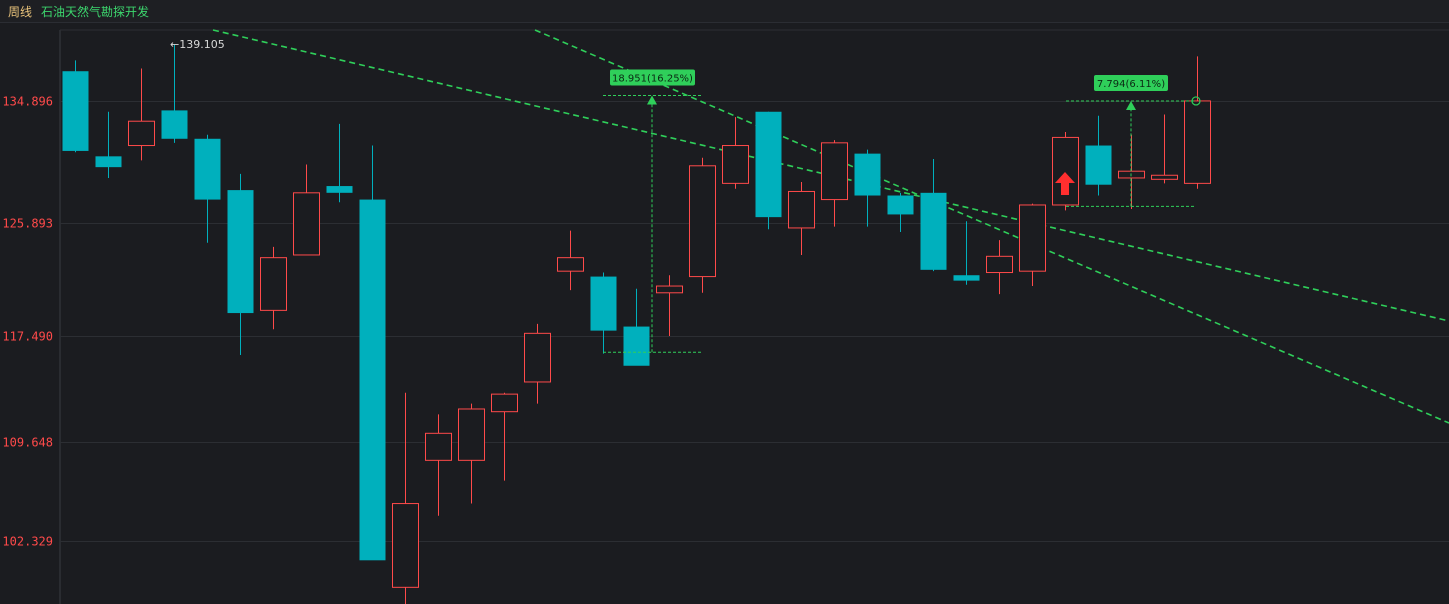 The image size is (1449, 604). I want to click on y-tick-label: 109.648, so click(27, 443).